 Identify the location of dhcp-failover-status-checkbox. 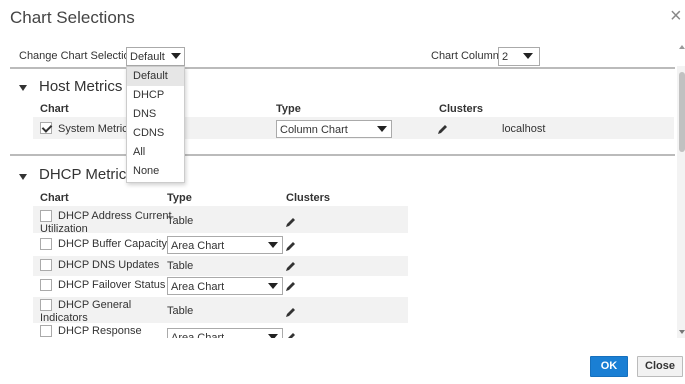
(46, 285).